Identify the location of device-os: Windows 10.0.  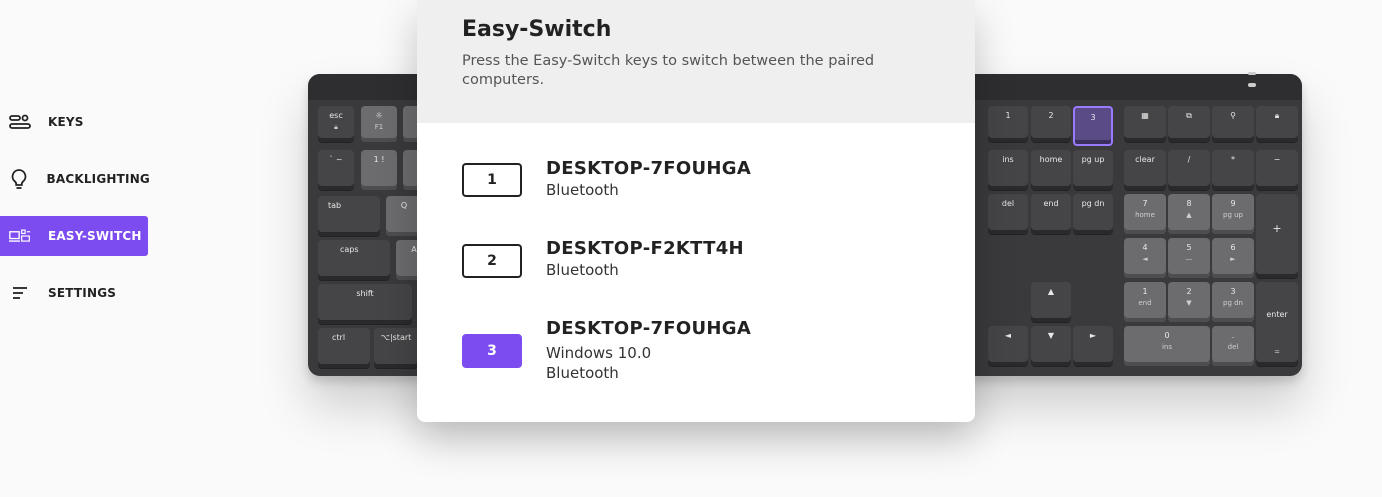
(599, 353).